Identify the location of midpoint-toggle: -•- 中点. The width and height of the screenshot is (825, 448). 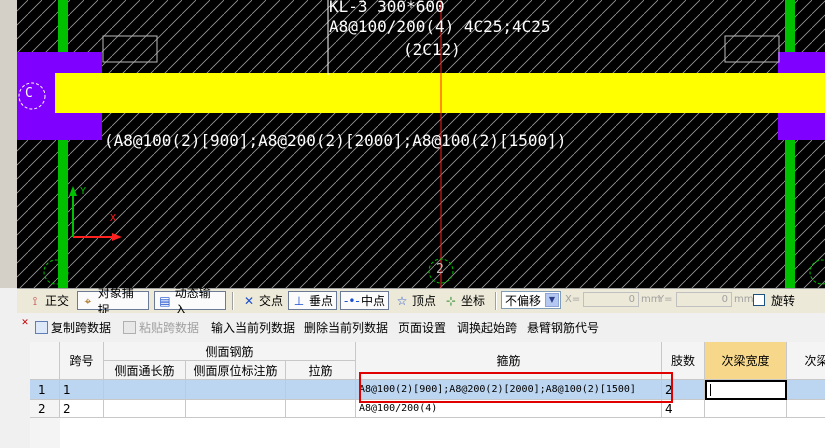
(364, 300).